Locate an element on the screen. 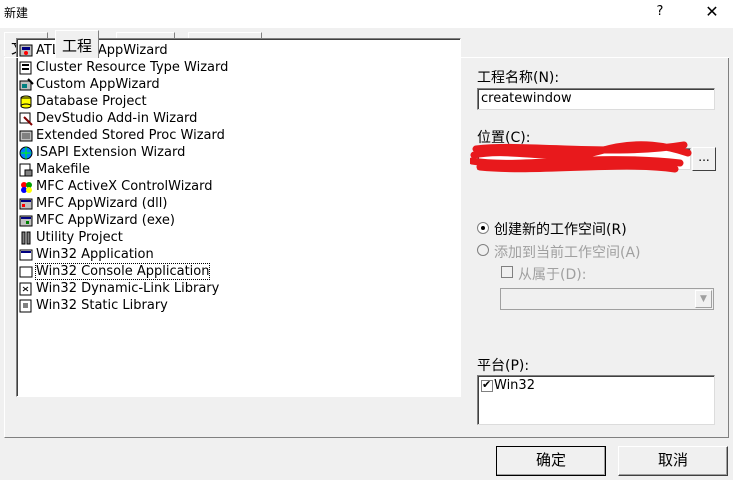  project-label: Win32 Application is located at coordinates (95, 254).